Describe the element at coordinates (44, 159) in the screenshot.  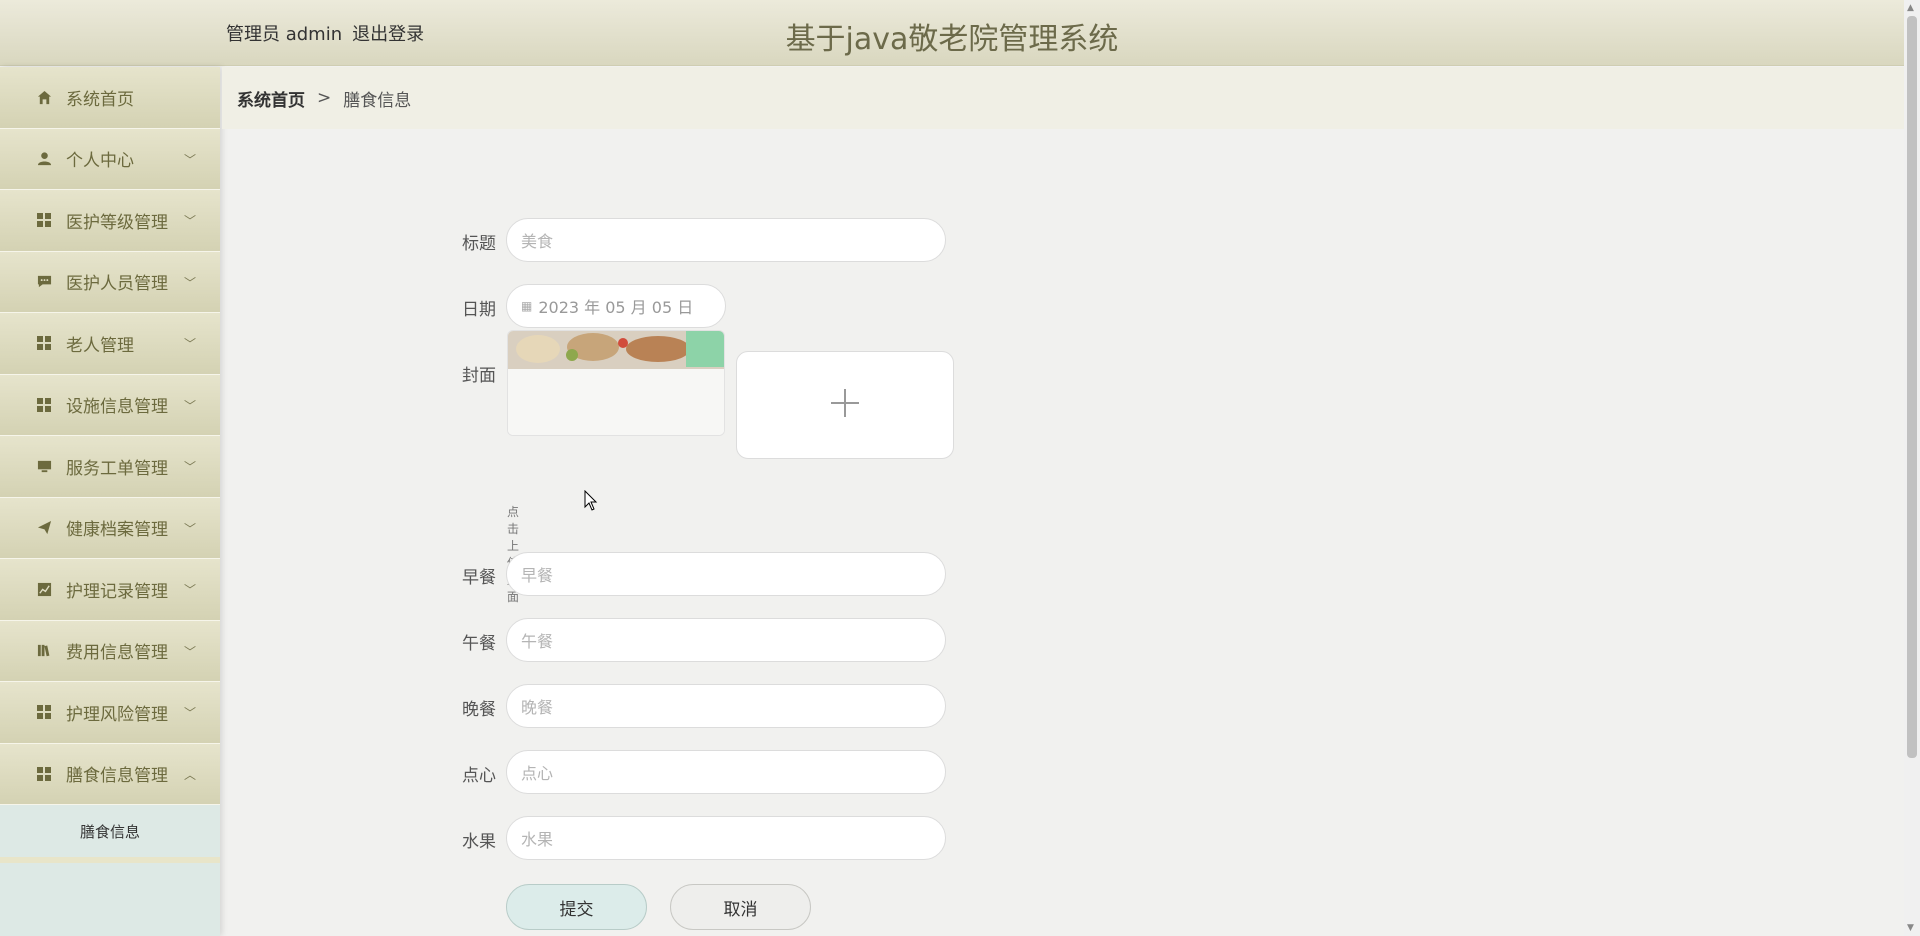
I see `user-icon` at that location.